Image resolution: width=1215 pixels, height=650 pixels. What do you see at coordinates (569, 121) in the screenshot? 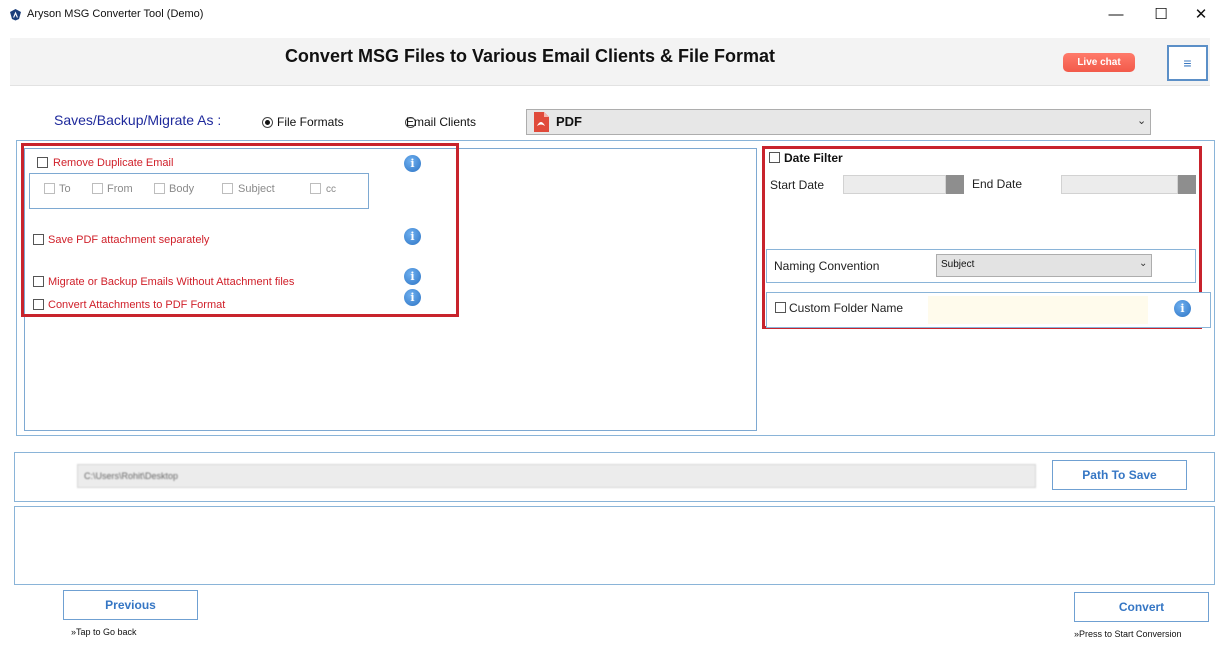
I see `format-selected-value: PDF` at bounding box center [569, 121].